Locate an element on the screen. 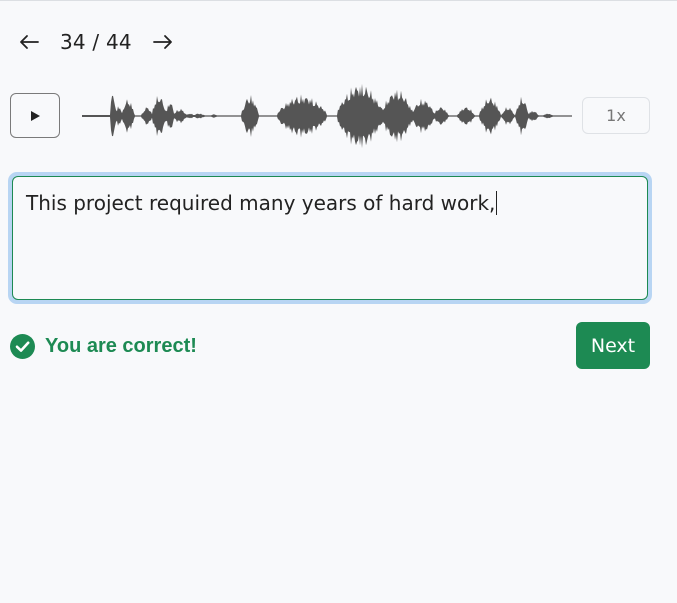  next-button: Next is located at coordinates (613, 345).